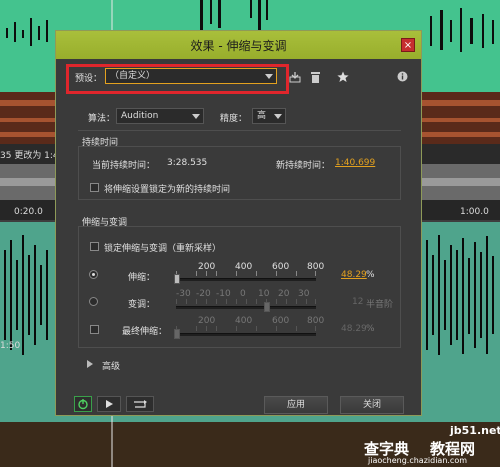 This screenshot has width=500, height=467. I want to click on stretch-tick-marks, so click(246, 274).